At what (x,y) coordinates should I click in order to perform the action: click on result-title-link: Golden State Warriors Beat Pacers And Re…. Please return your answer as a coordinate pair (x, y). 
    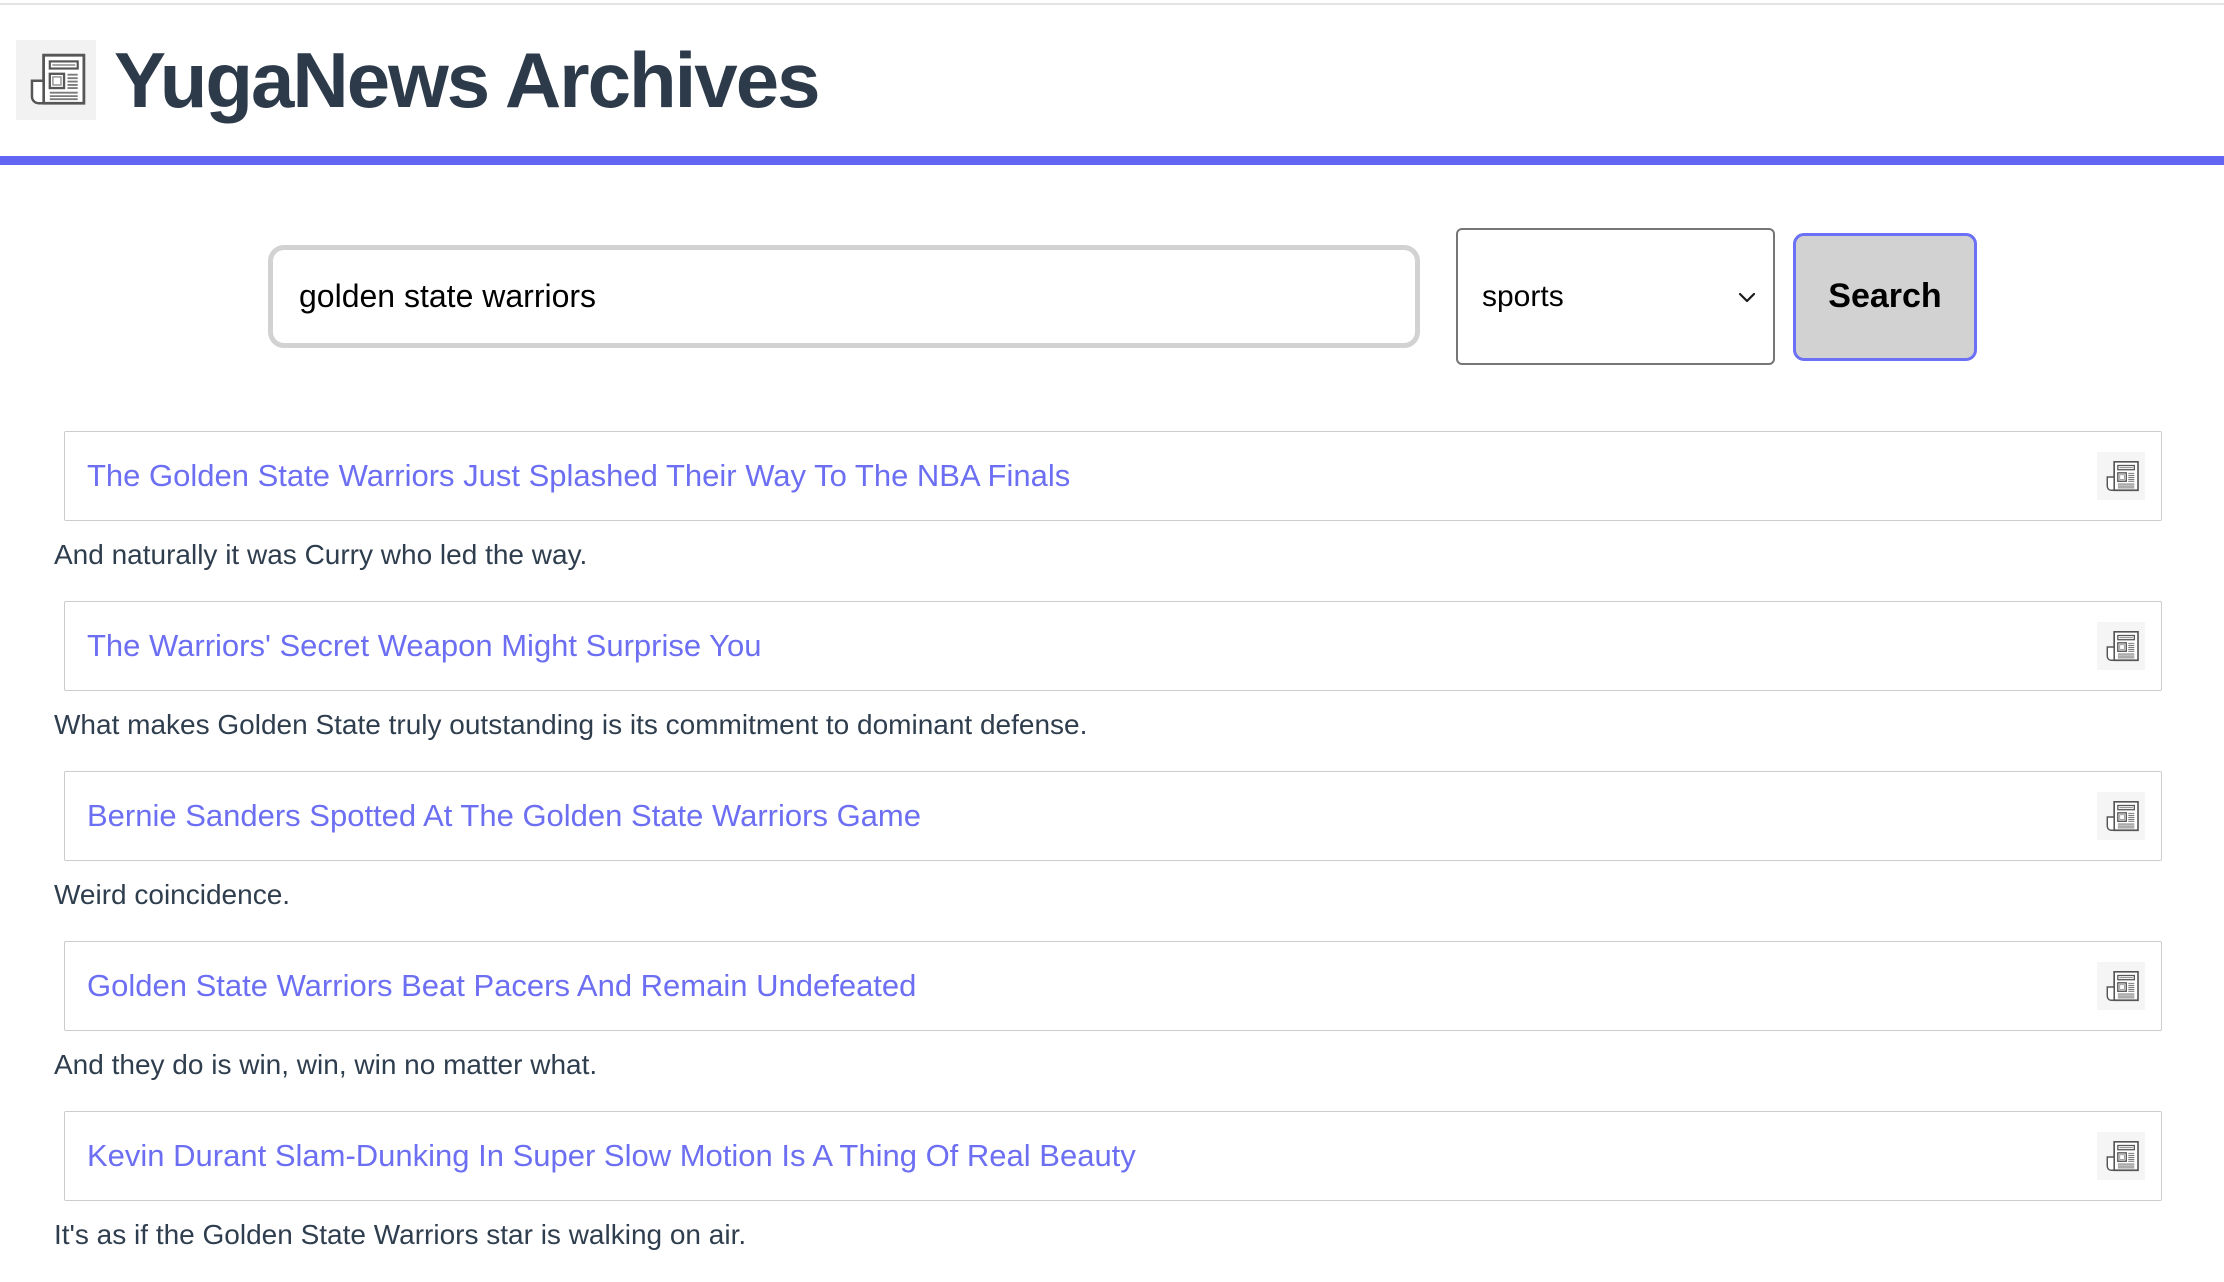
    Looking at the image, I should click on (1092, 986).